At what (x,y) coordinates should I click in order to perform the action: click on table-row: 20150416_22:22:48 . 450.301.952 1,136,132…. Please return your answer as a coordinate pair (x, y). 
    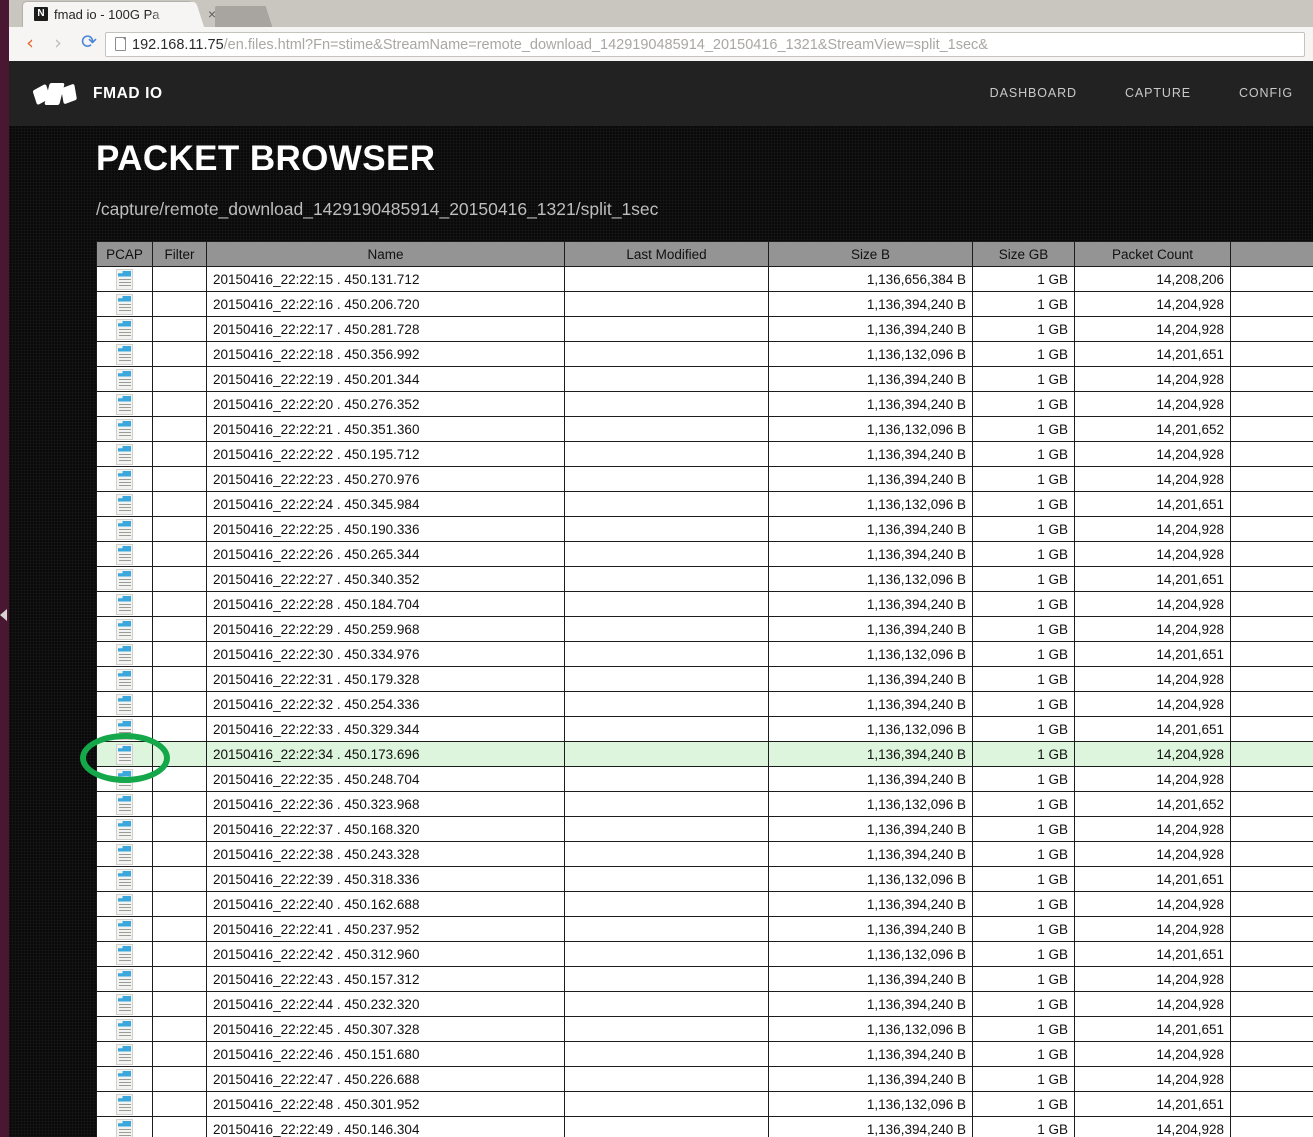
    Looking at the image, I should click on (704, 1104).